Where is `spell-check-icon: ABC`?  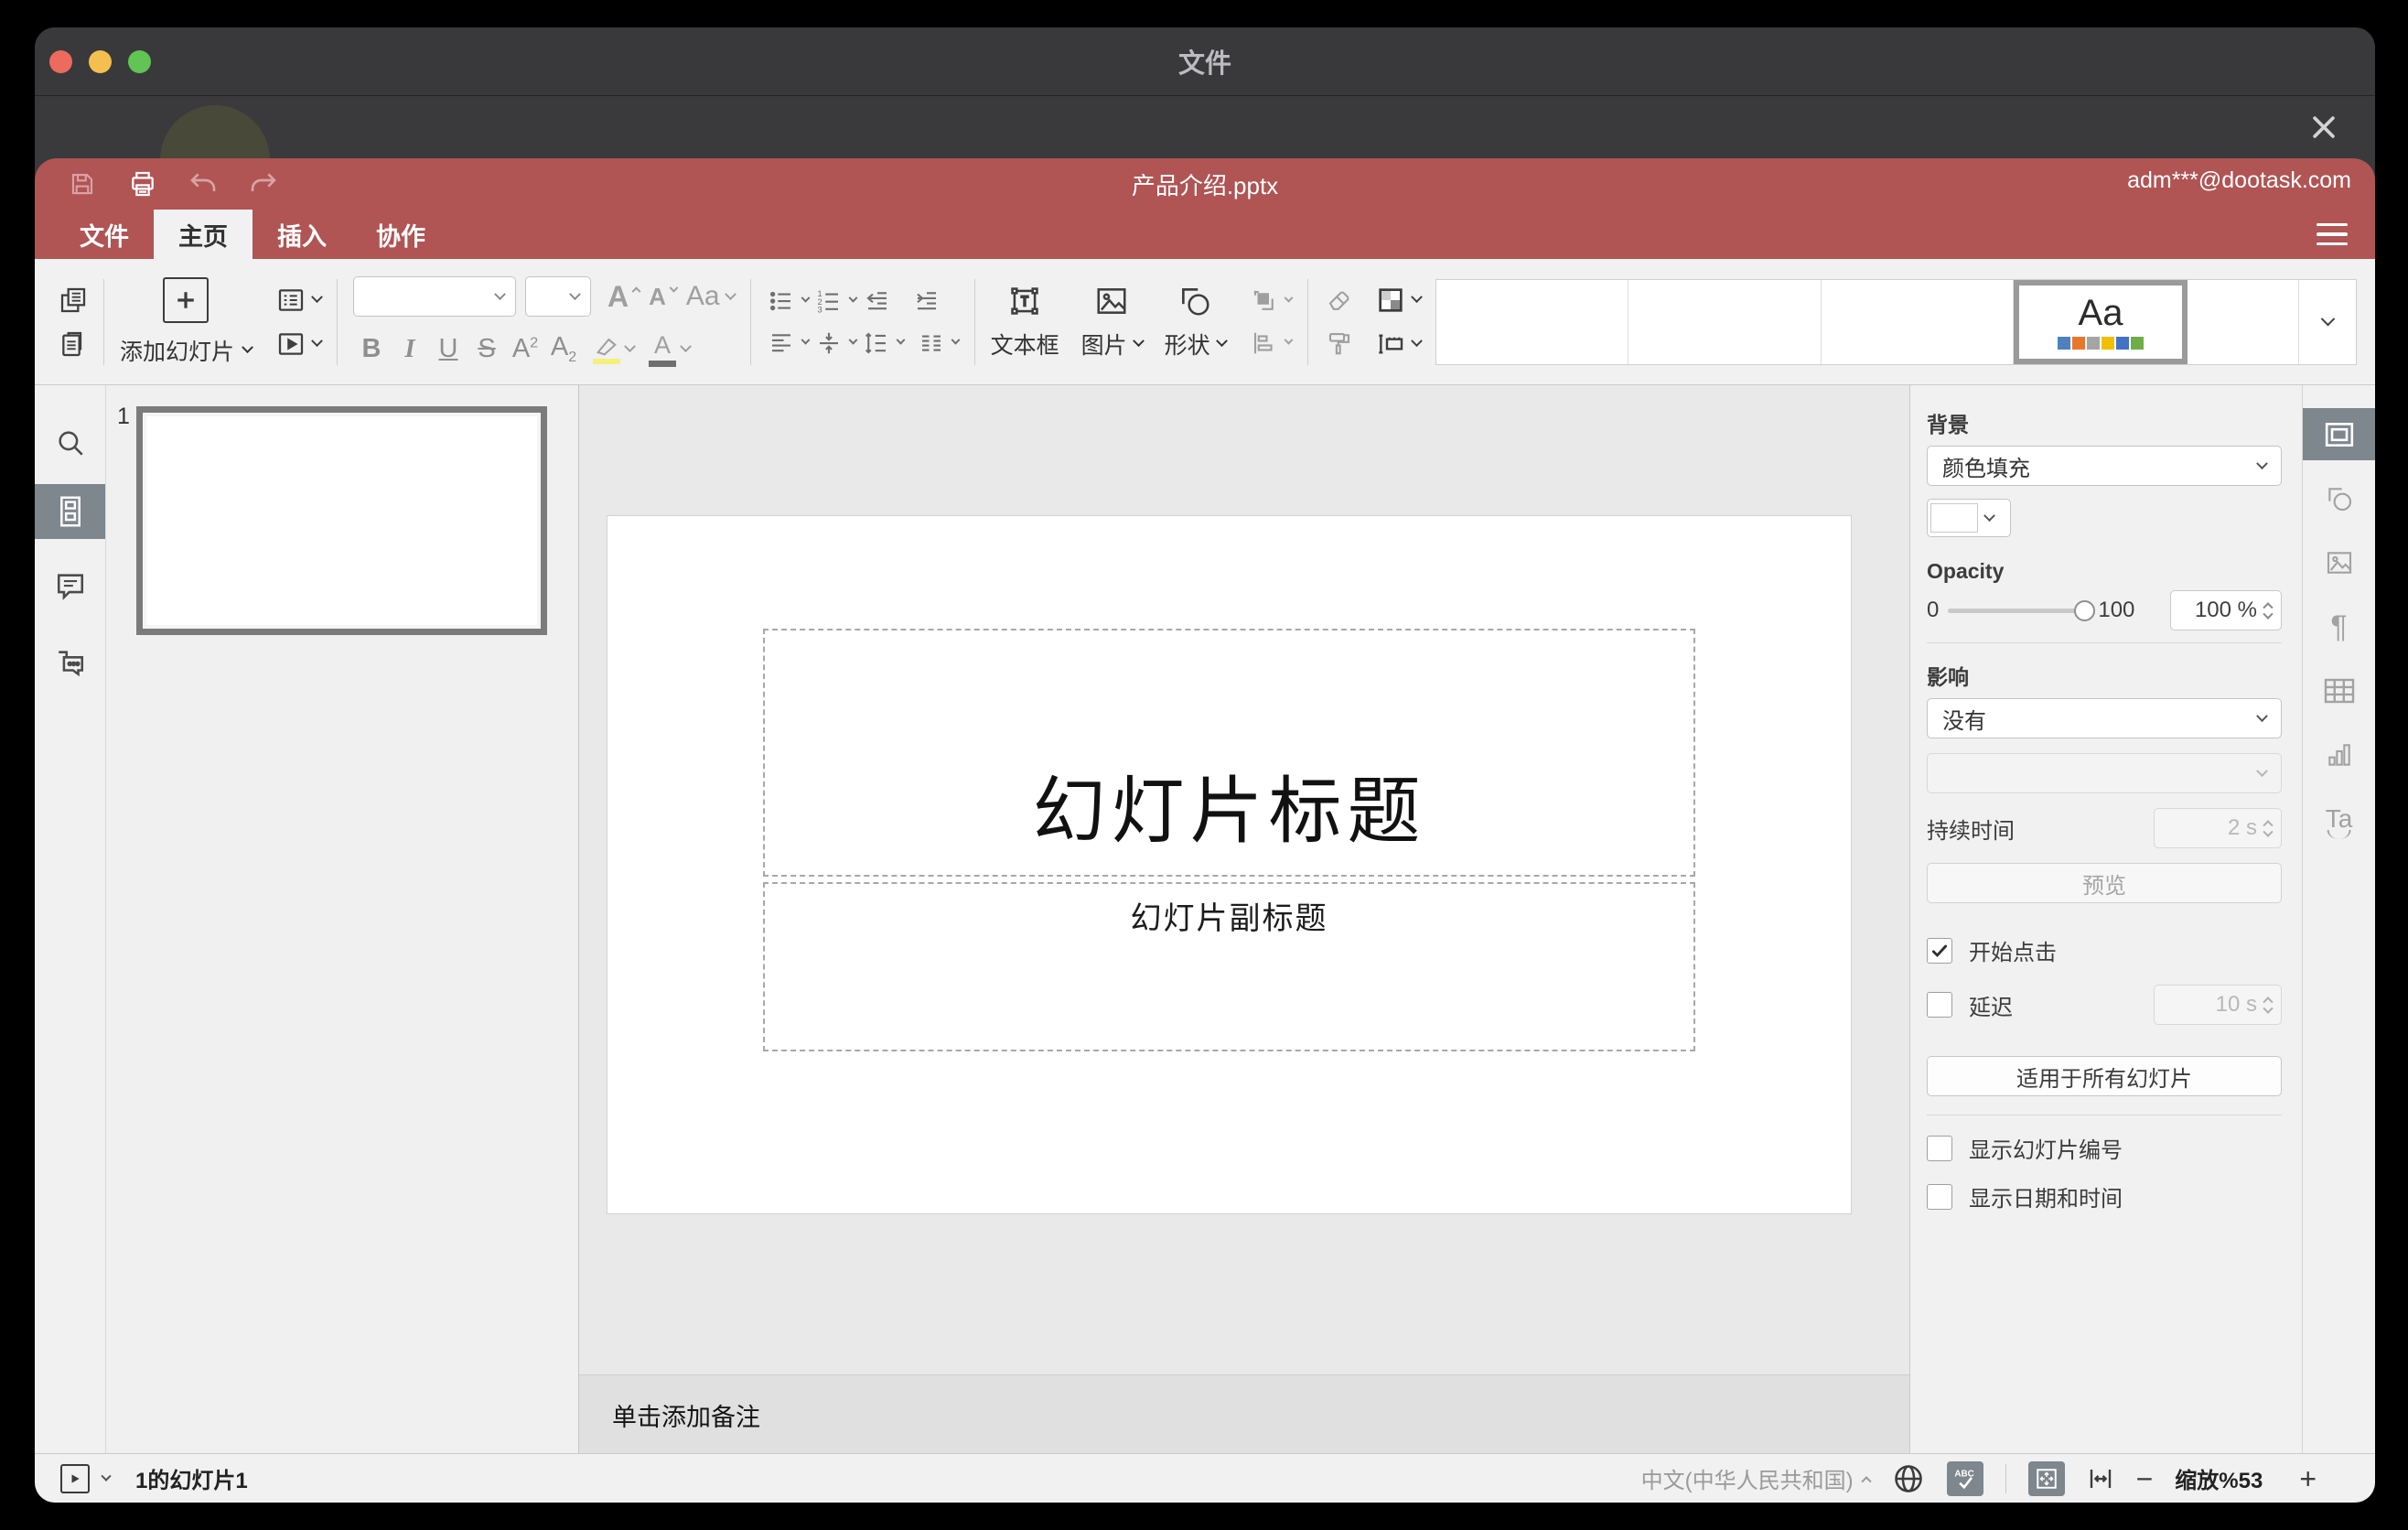 spell-check-icon: ABC is located at coordinates (1964, 1478).